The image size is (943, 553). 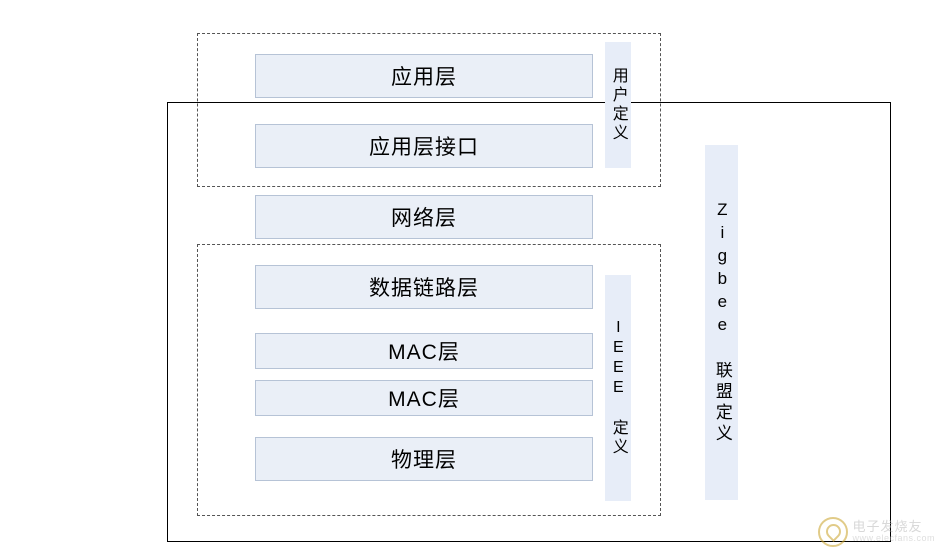 I want to click on layer-mac-upper-label: MAC层, so click(x=424, y=352).